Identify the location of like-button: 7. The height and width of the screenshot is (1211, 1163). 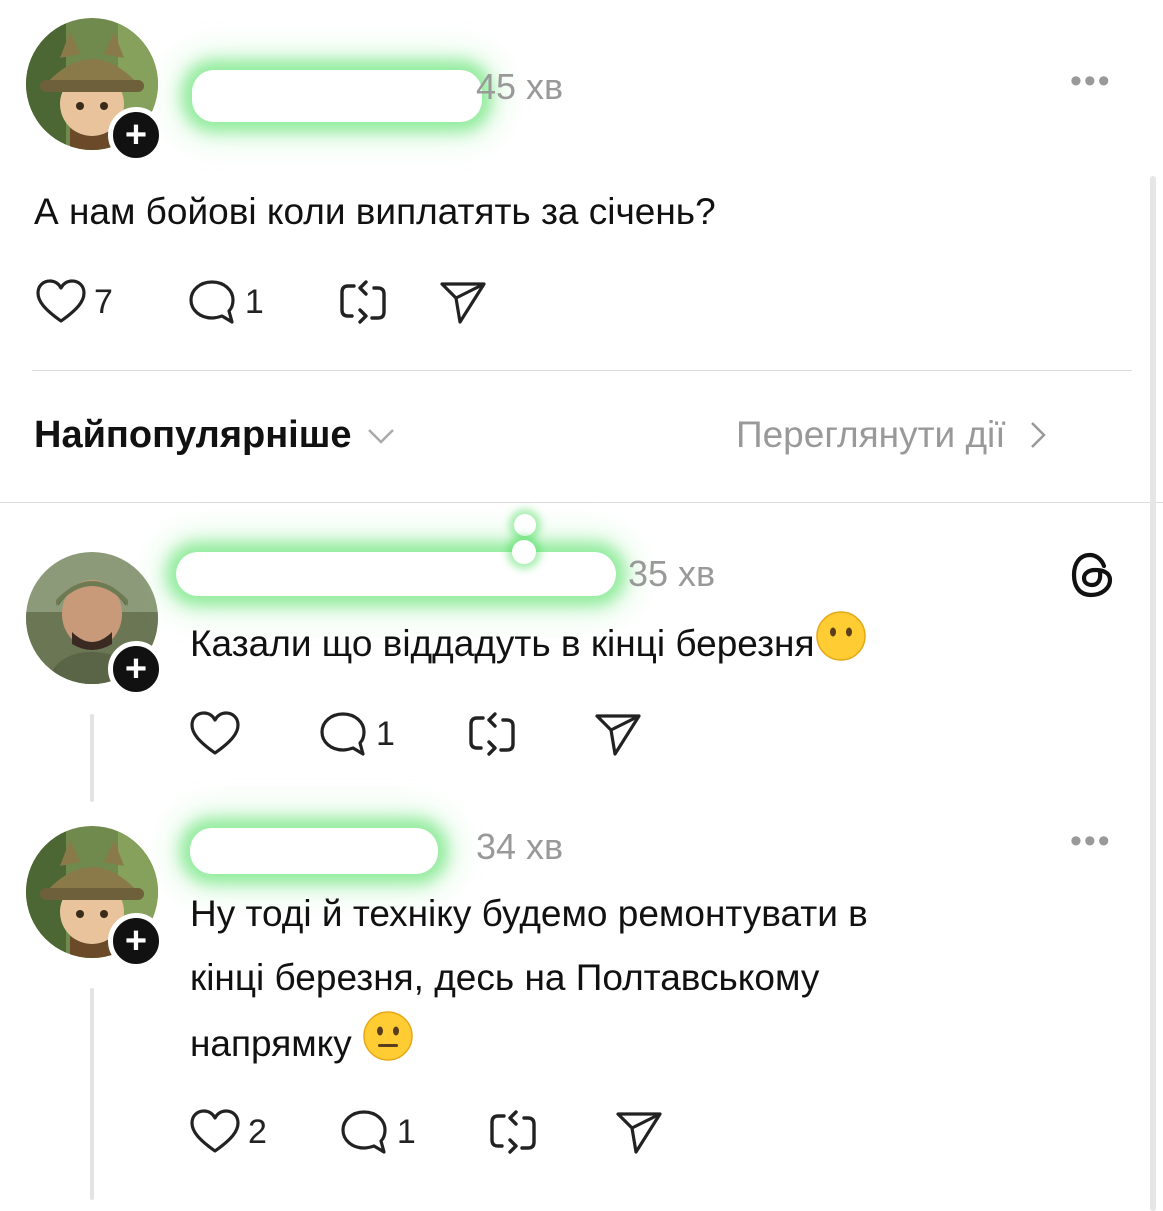
(74, 302).